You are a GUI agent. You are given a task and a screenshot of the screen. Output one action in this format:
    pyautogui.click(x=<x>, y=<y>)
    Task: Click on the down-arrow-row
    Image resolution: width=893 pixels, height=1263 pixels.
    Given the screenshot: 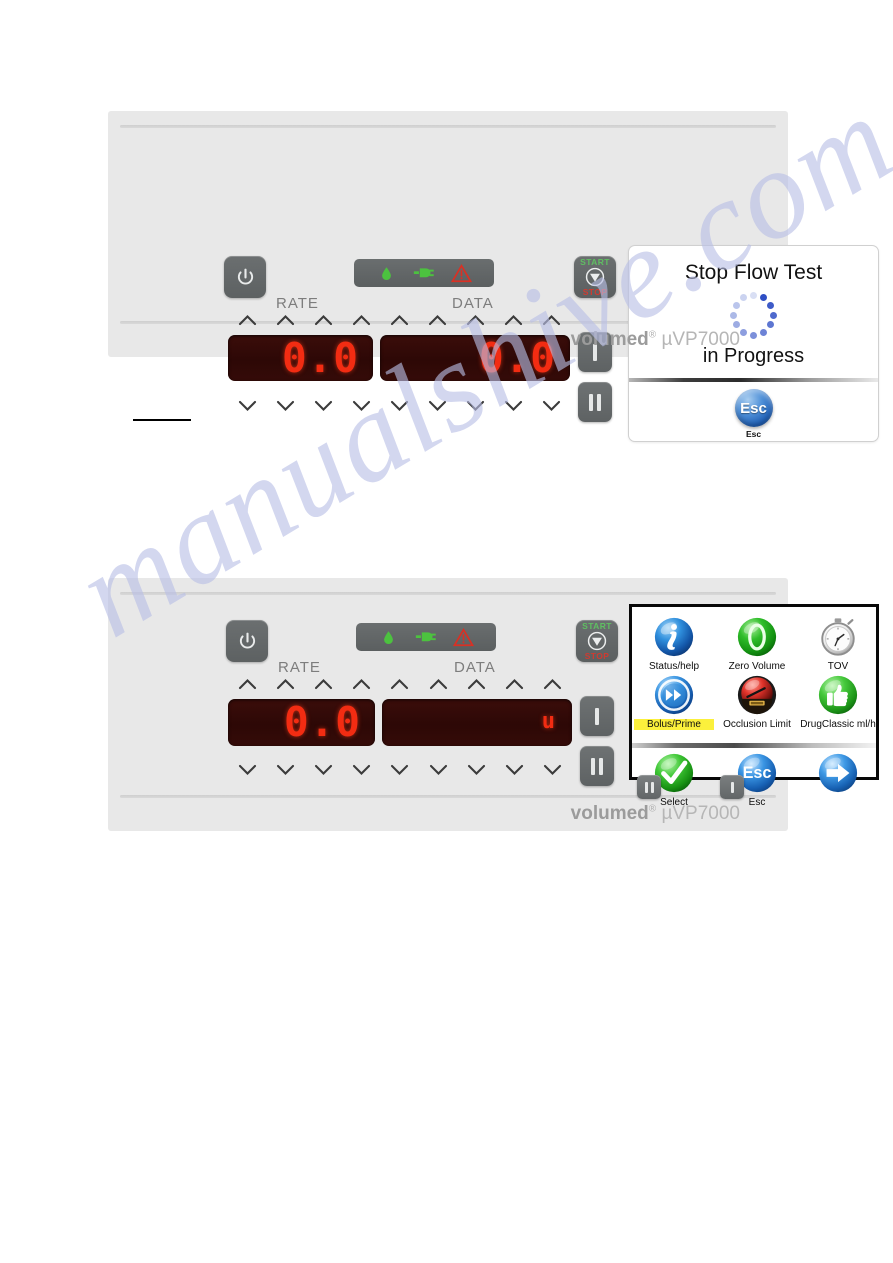 What is the action you would take?
    pyautogui.click(x=399, y=405)
    